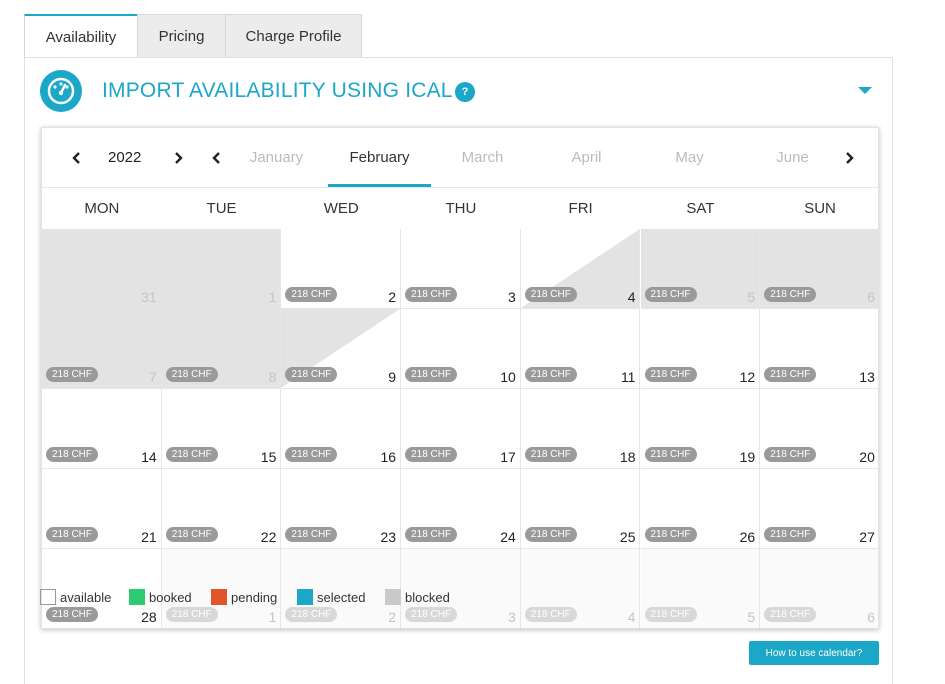 The image size is (945, 684). Describe the element at coordinates (102, 429) in the screenshot. I see `calendar-day: 218 CHF 14` at that location.